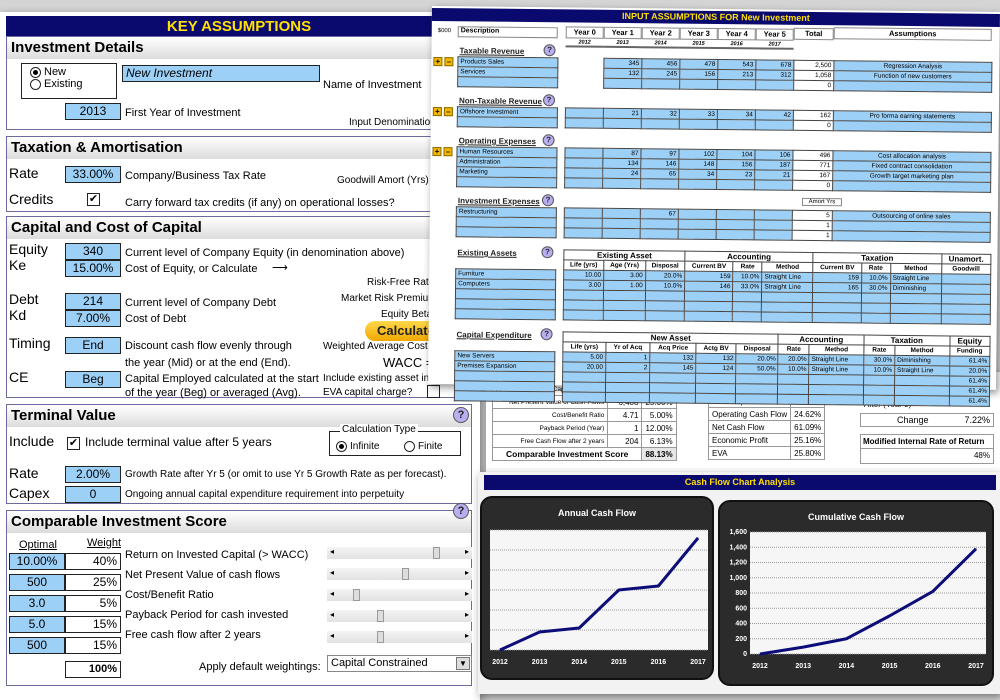 This screenshot has height=700, width=1000. Describe the element at coordinates (399, 663) in the screenshot. I see `default-weightings-select: Capital Constrained ▼` at that location.